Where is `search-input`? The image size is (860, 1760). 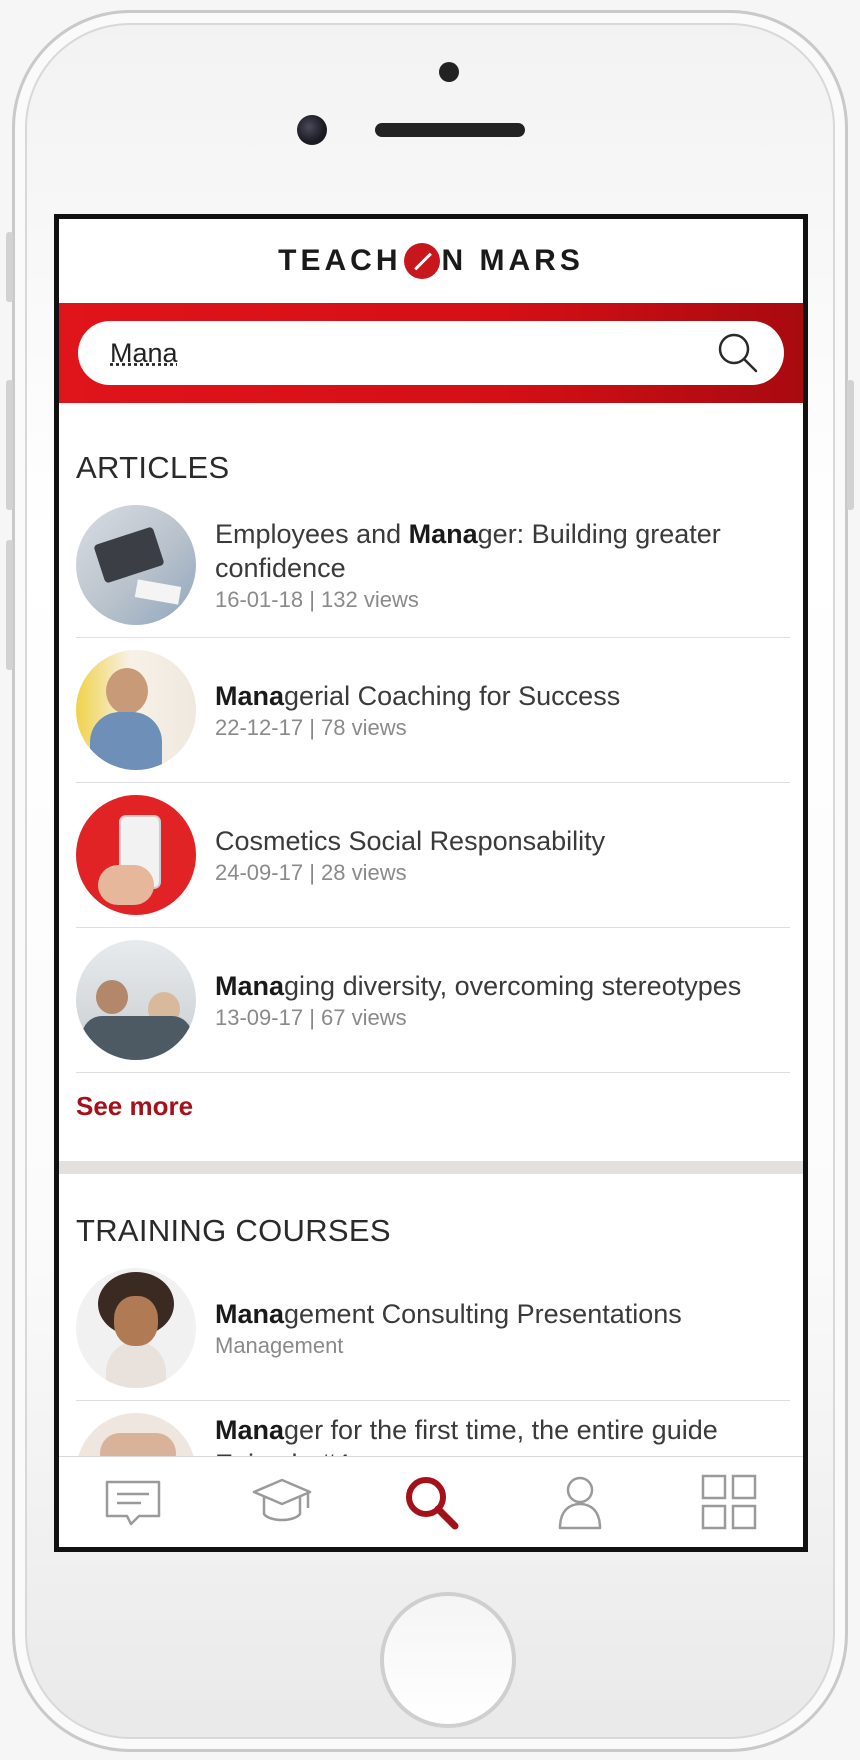
search-input is located at coordinates (412, 353).